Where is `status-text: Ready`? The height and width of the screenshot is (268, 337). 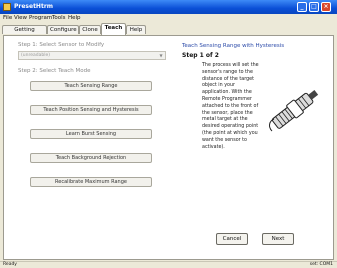
status-text: Ready is located at coordinates (10, 264).